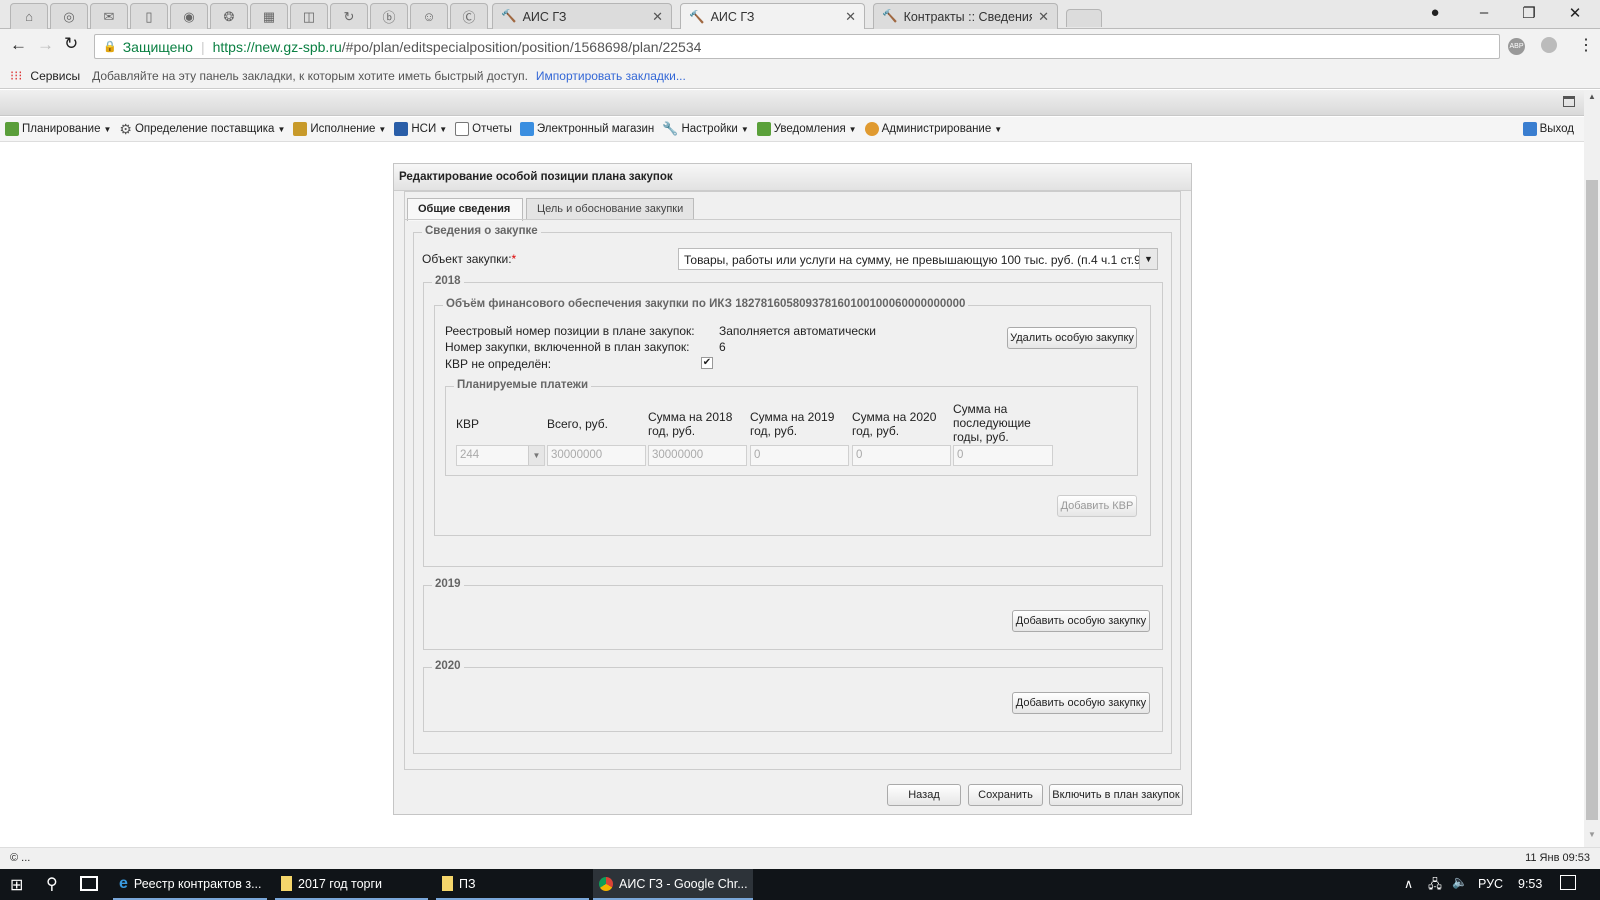  Describe the element at coordinates (69, 16) in the screenshot. I see `pinned-tab-globe-icon: ◎` at that location.